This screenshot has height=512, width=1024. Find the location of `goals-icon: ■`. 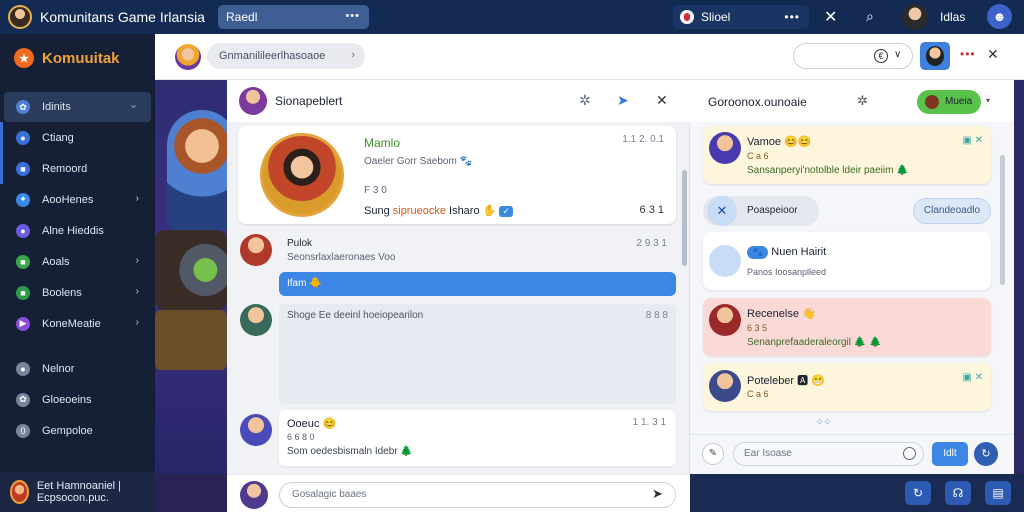

goals-icon: ■ is located at coordinates (23, 261).